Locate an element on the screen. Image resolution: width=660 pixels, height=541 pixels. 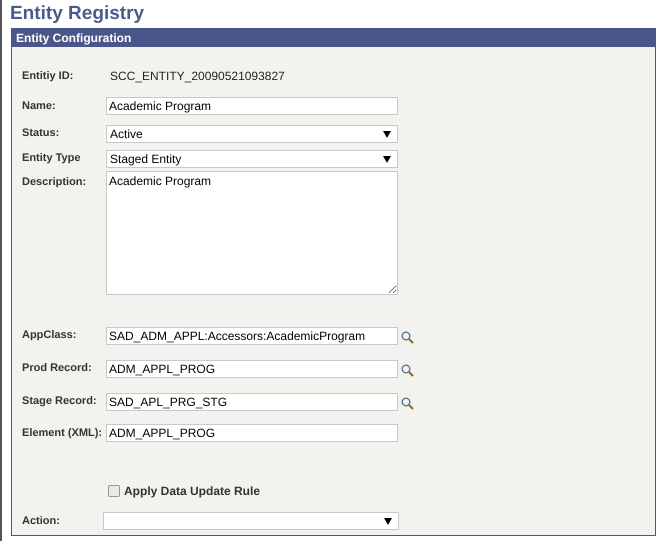
checkbox-label: Apply Data Update Rule is located at coordinates (381, 491).